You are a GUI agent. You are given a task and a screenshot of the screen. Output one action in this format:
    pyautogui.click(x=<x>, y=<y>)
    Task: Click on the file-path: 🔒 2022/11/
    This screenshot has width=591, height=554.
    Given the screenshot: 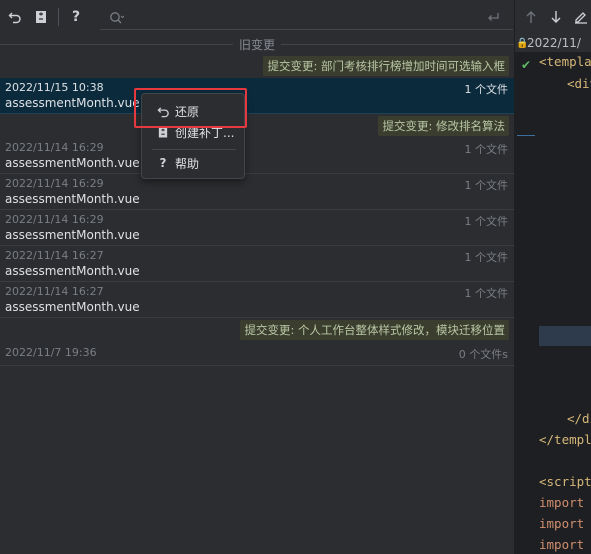 What is the action you would take?
    pyautogui.click(x=553, y=43)
    